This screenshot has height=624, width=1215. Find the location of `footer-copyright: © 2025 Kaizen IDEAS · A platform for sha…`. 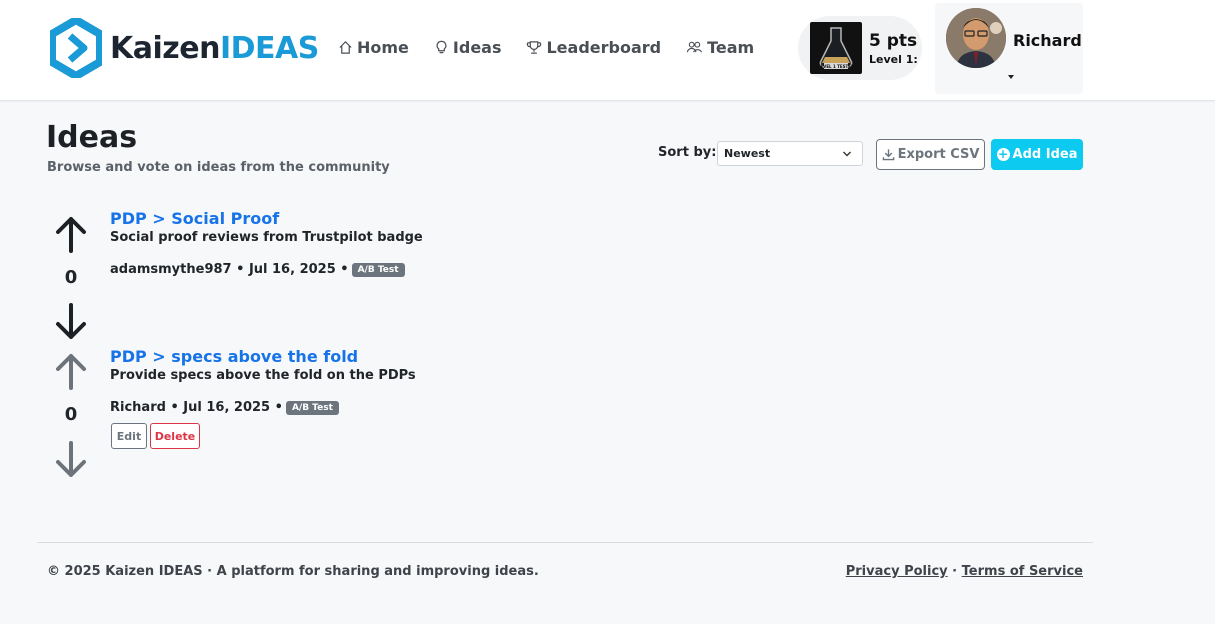

footer-copyright: © 2025 Kaizen IDEAS · A platform for sha… is located at coordinates (293, 571).